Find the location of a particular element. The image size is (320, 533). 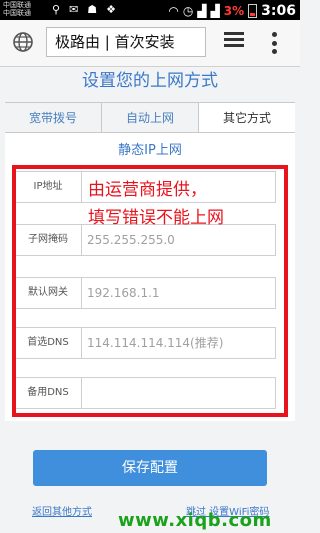

apps-icon: ❖ is located at coordinates (111, 9).